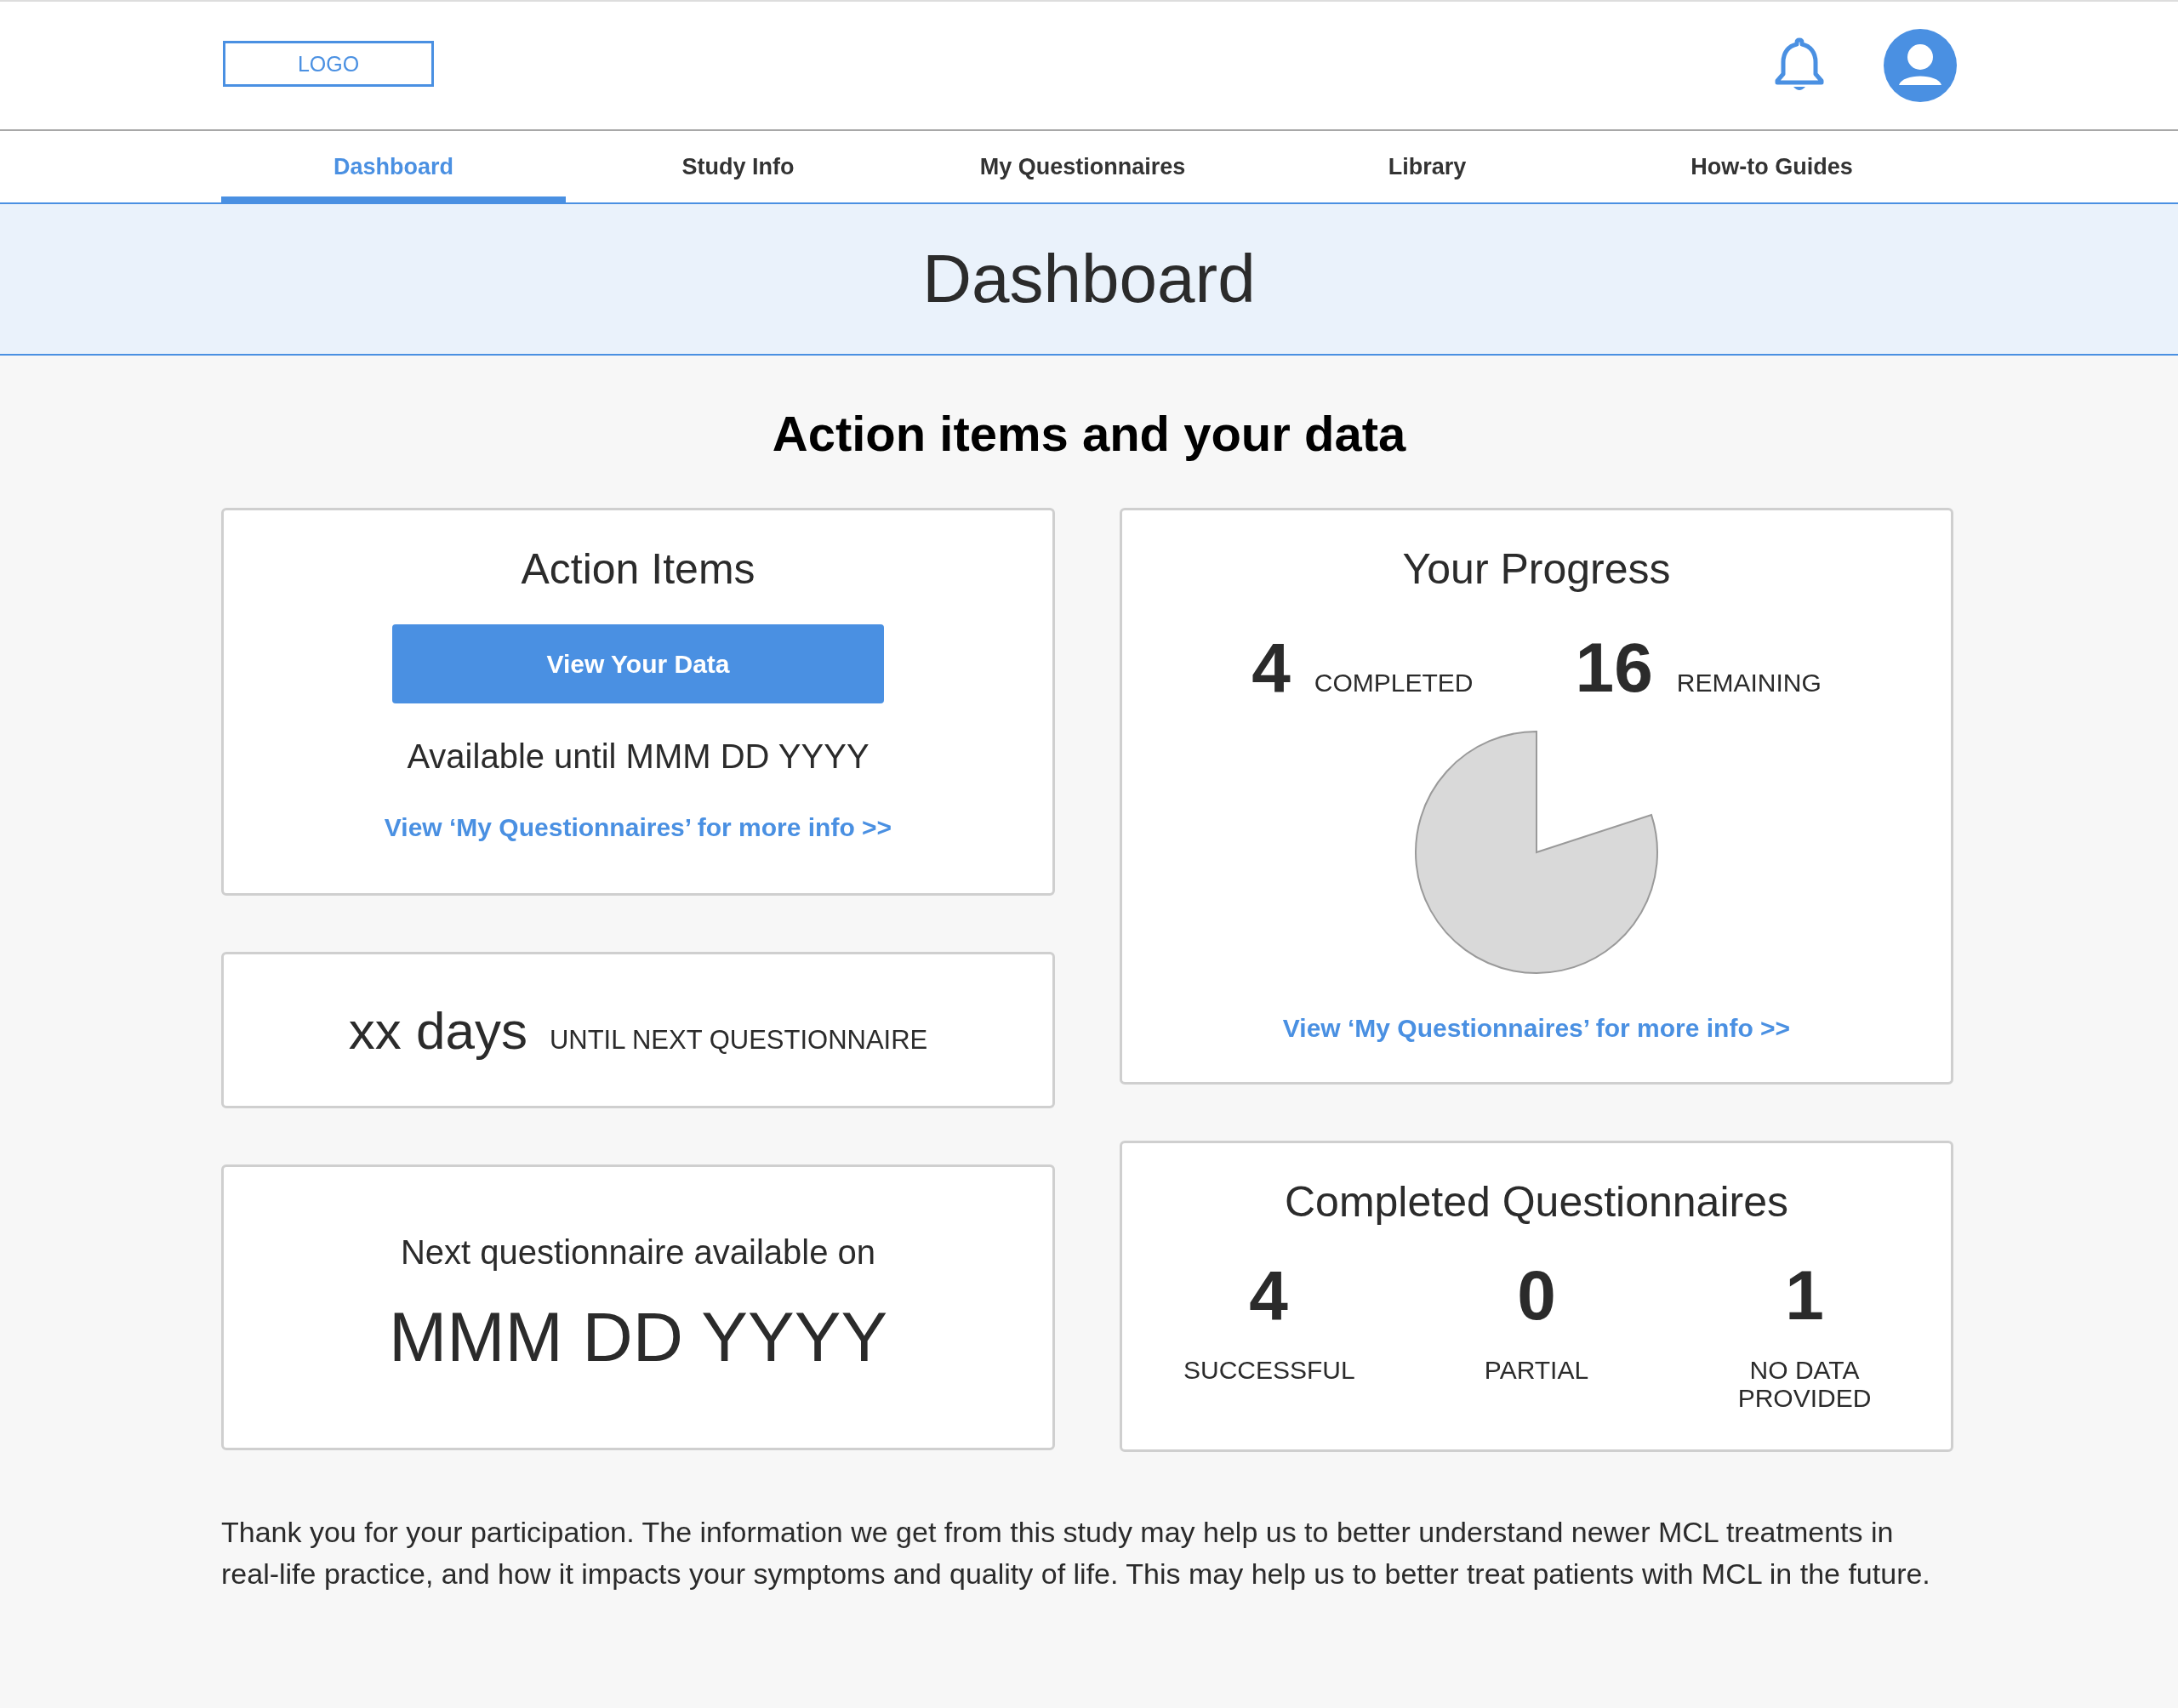 This screenshot has height=1708, width=2178. What do you see at coordinates (638, 663) in the screenshot?
I see `view-data-button: View Your Data` at bounding box center [638, 663].